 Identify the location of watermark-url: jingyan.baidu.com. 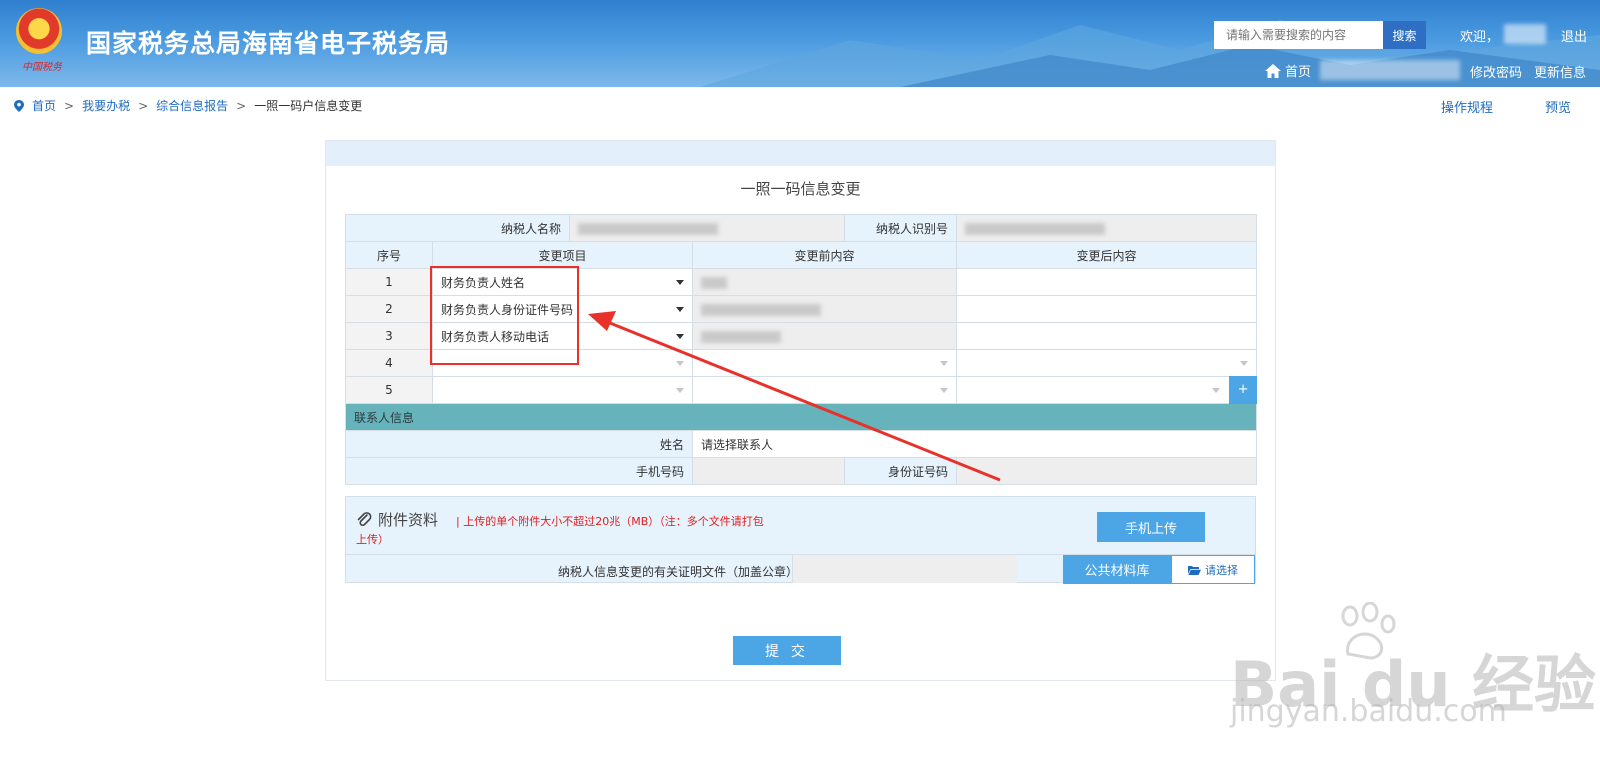
(1368, 711).